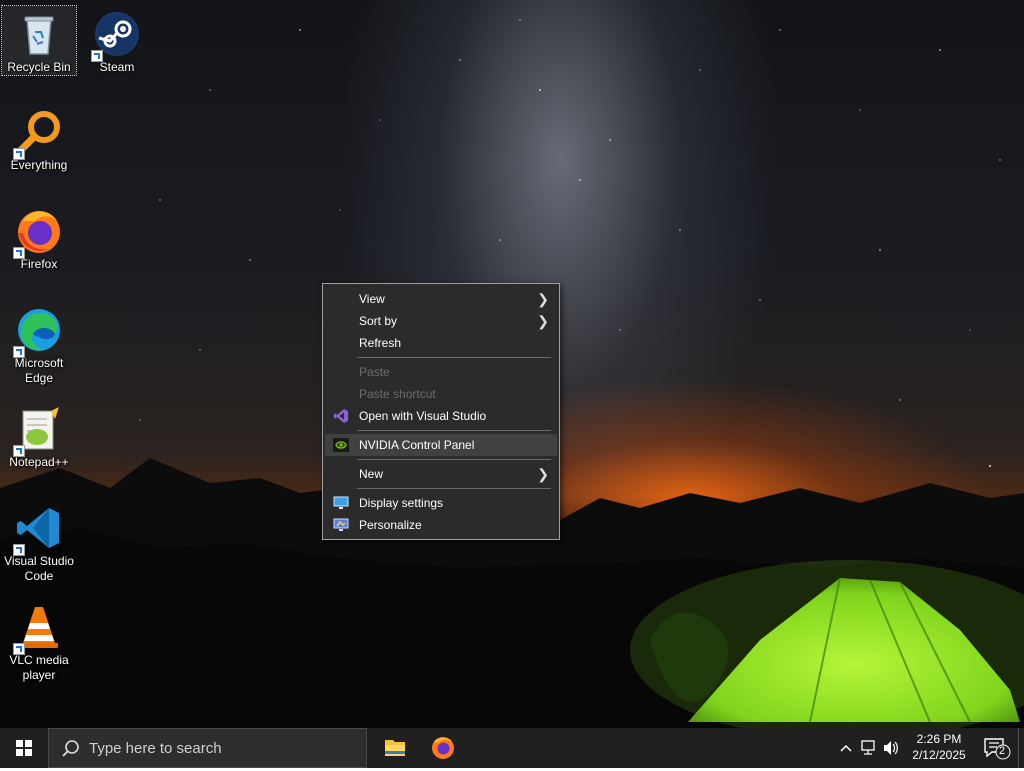 The width and height of the screenshot is (1024, 771). What do you see at coordinates (341, 416) in the screenshot?
I see `visual-studio-icon` at bounding box center [341, 416].